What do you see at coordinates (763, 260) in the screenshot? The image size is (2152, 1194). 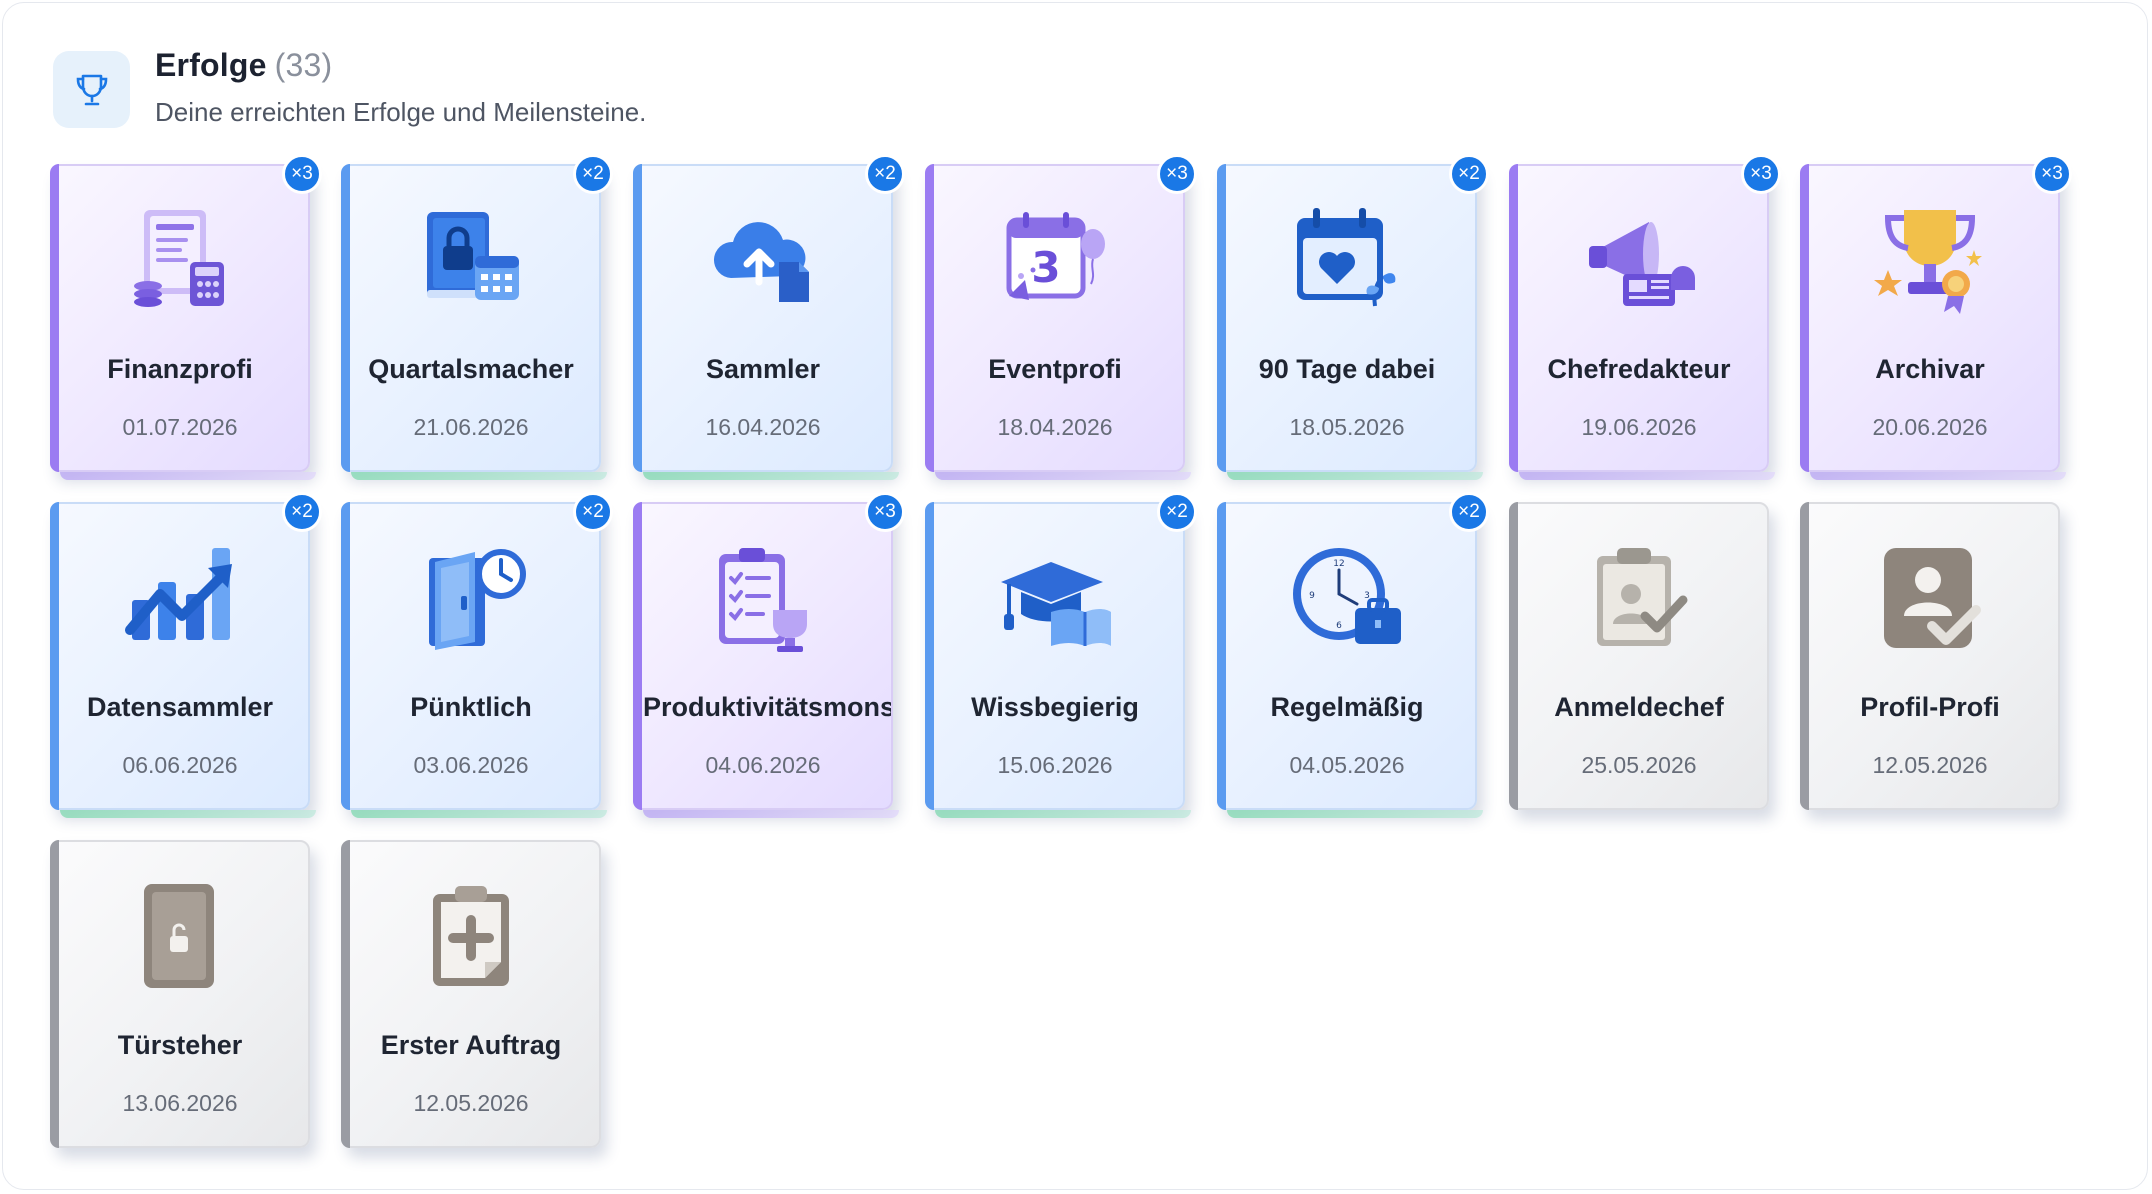 I see `cloud-upload-icon` at bounding box center [763, 260].